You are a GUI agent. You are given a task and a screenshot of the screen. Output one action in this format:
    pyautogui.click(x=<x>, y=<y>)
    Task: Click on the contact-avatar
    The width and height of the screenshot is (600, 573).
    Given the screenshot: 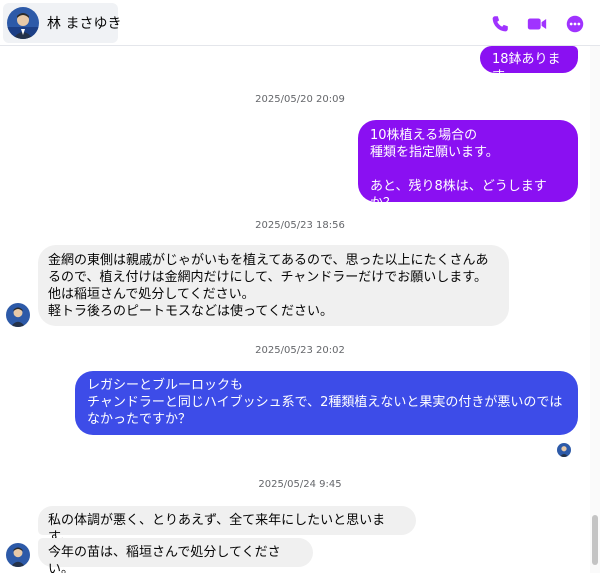 What is the action you would take?
    pyautogui.click(x=23, y=23)
    